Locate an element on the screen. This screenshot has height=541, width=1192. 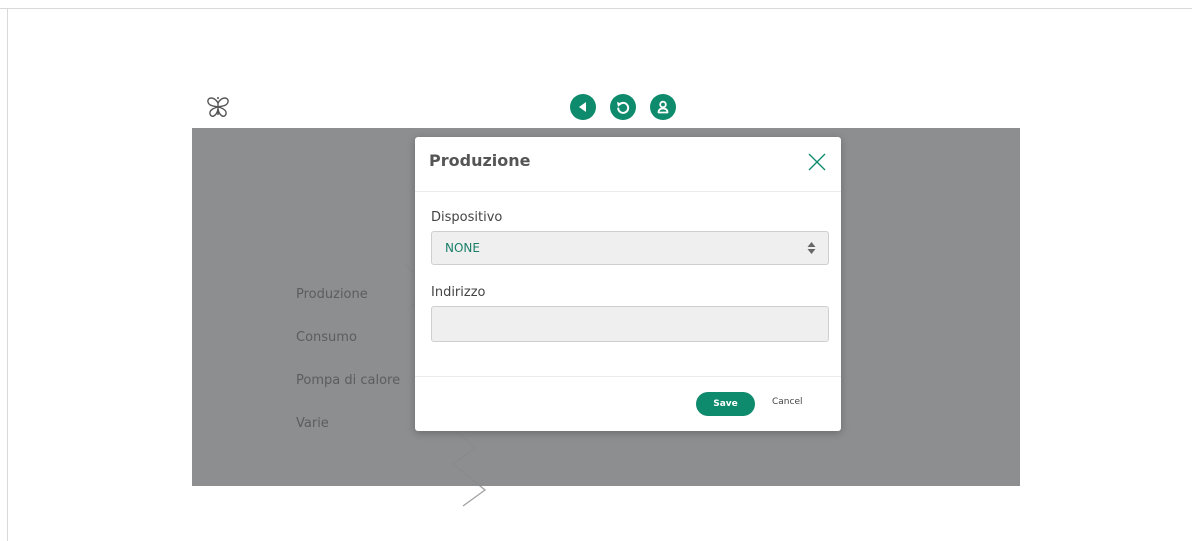
sort-arrows-icon is located at coordinates (811, 248).